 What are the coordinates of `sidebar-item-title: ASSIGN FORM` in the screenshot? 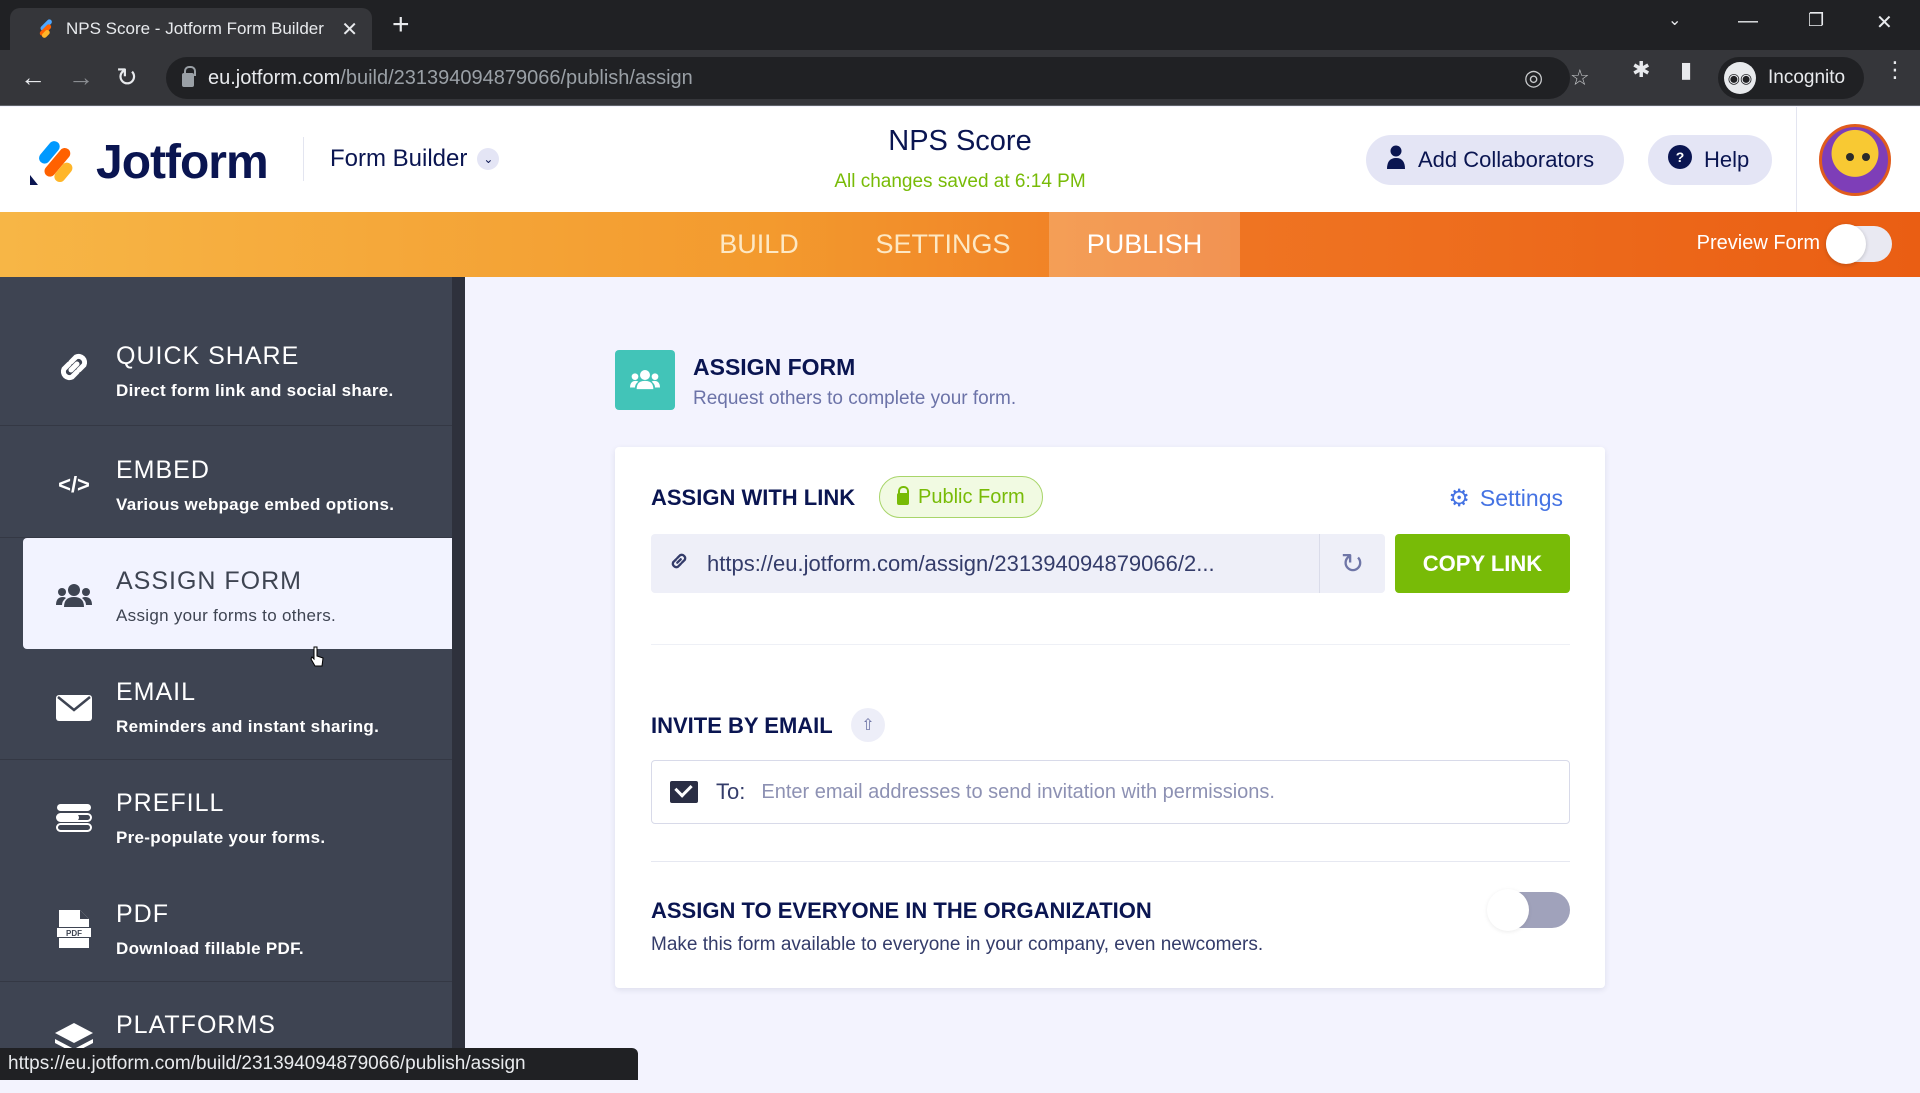 It's located at (209, 581).